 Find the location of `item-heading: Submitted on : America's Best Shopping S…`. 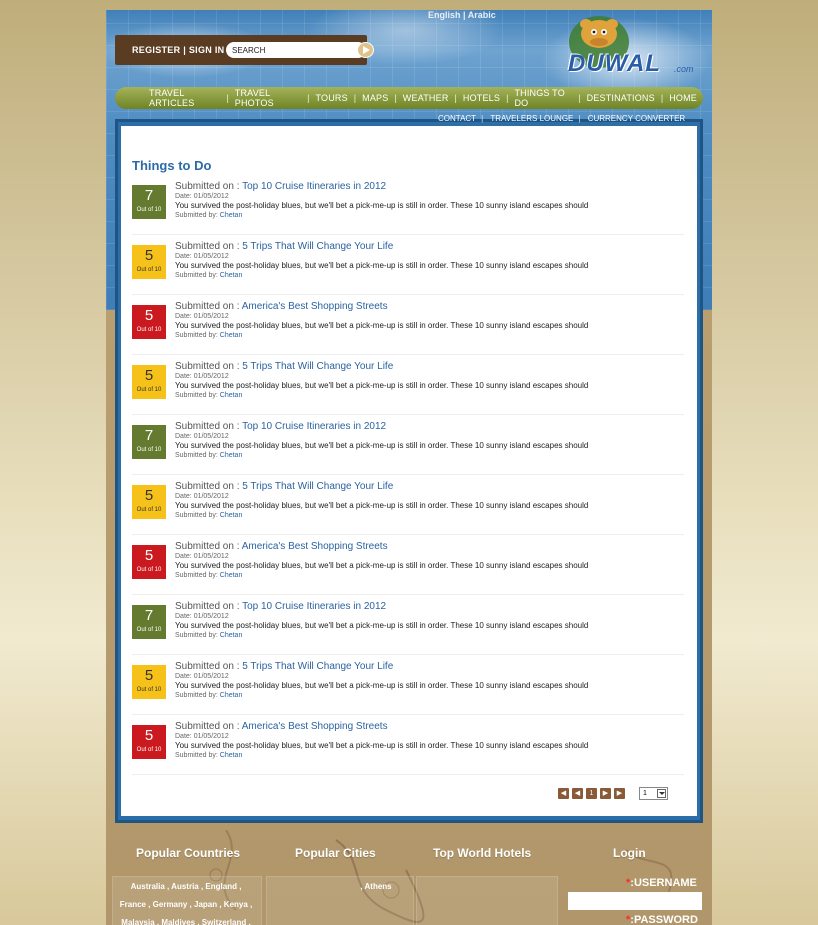

item-heading: Submitted on : America's Best Shopping S… is located at coordinates (430, 546).